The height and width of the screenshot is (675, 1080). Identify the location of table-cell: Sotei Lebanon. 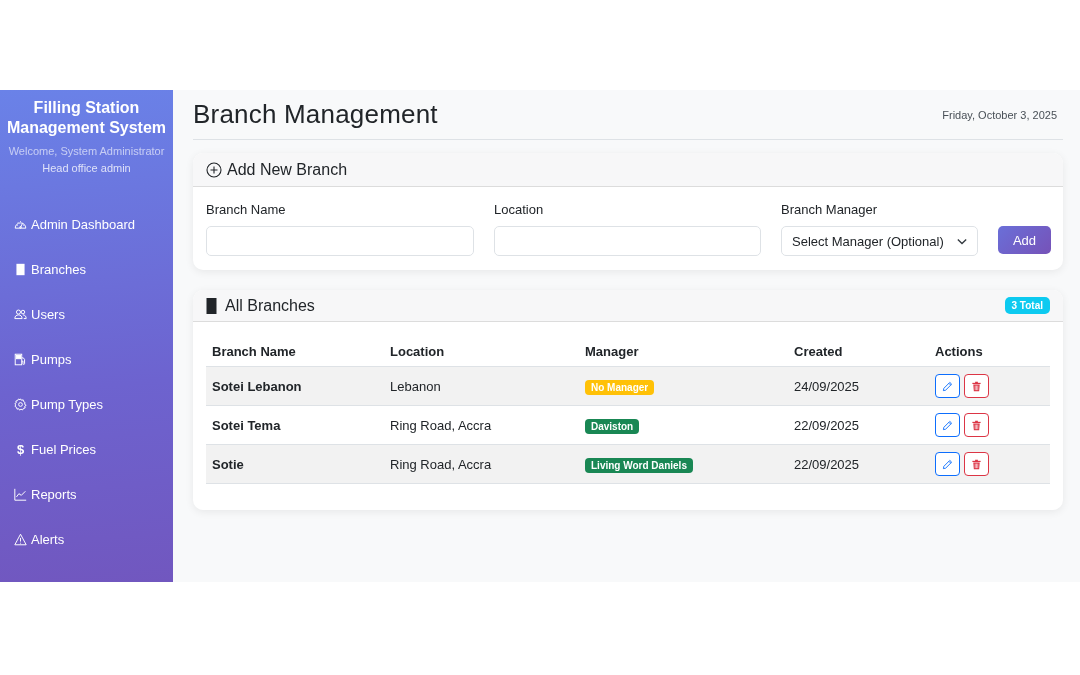
(295, 386).